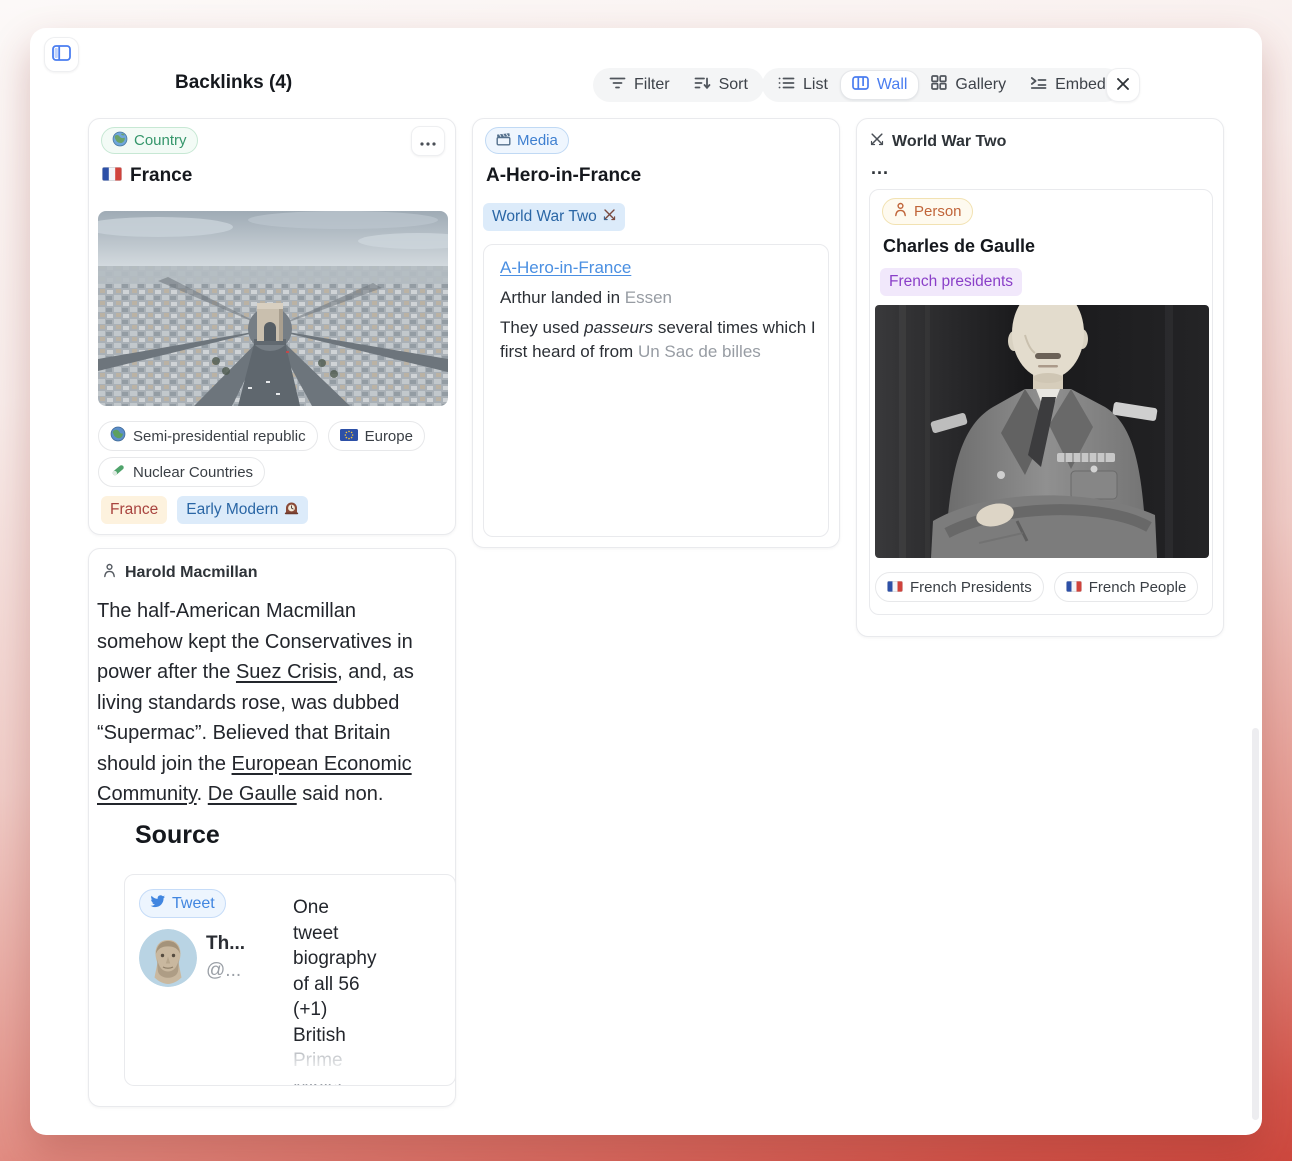 The image size is (1292, 1161). I want to click on type-badge-media: Media, so click(527, 140).